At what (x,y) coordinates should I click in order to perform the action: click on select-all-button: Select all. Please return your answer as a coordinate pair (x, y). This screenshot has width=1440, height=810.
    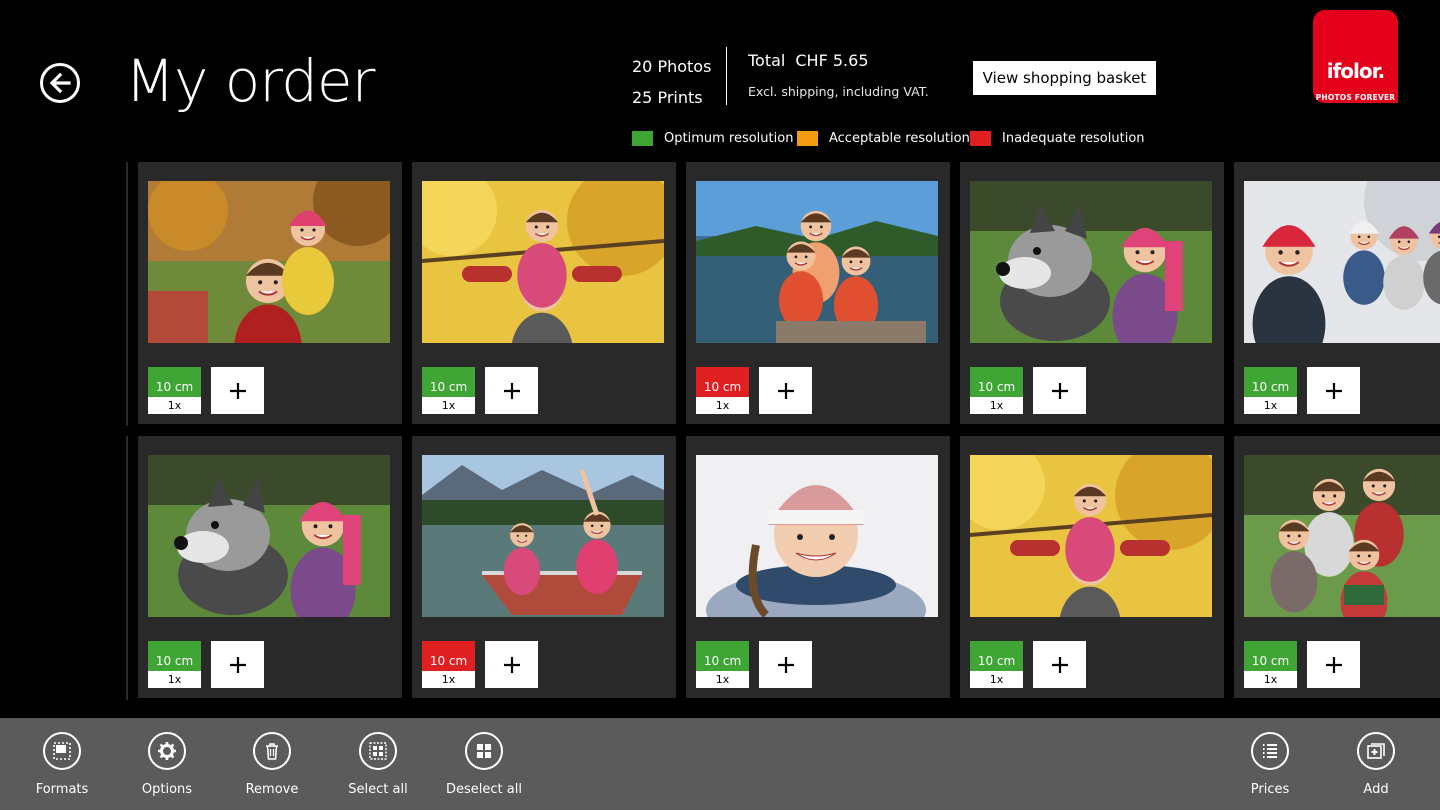
    Looking at the image, I should click on (378, 764).